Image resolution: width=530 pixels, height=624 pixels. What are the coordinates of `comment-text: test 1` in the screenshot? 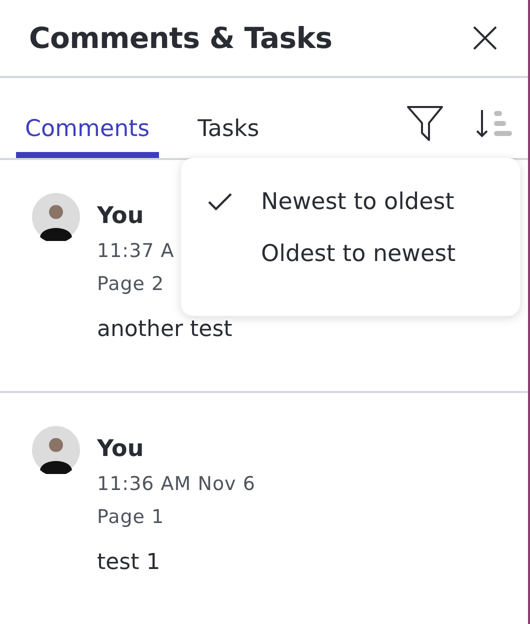 It's located at (129, 562).